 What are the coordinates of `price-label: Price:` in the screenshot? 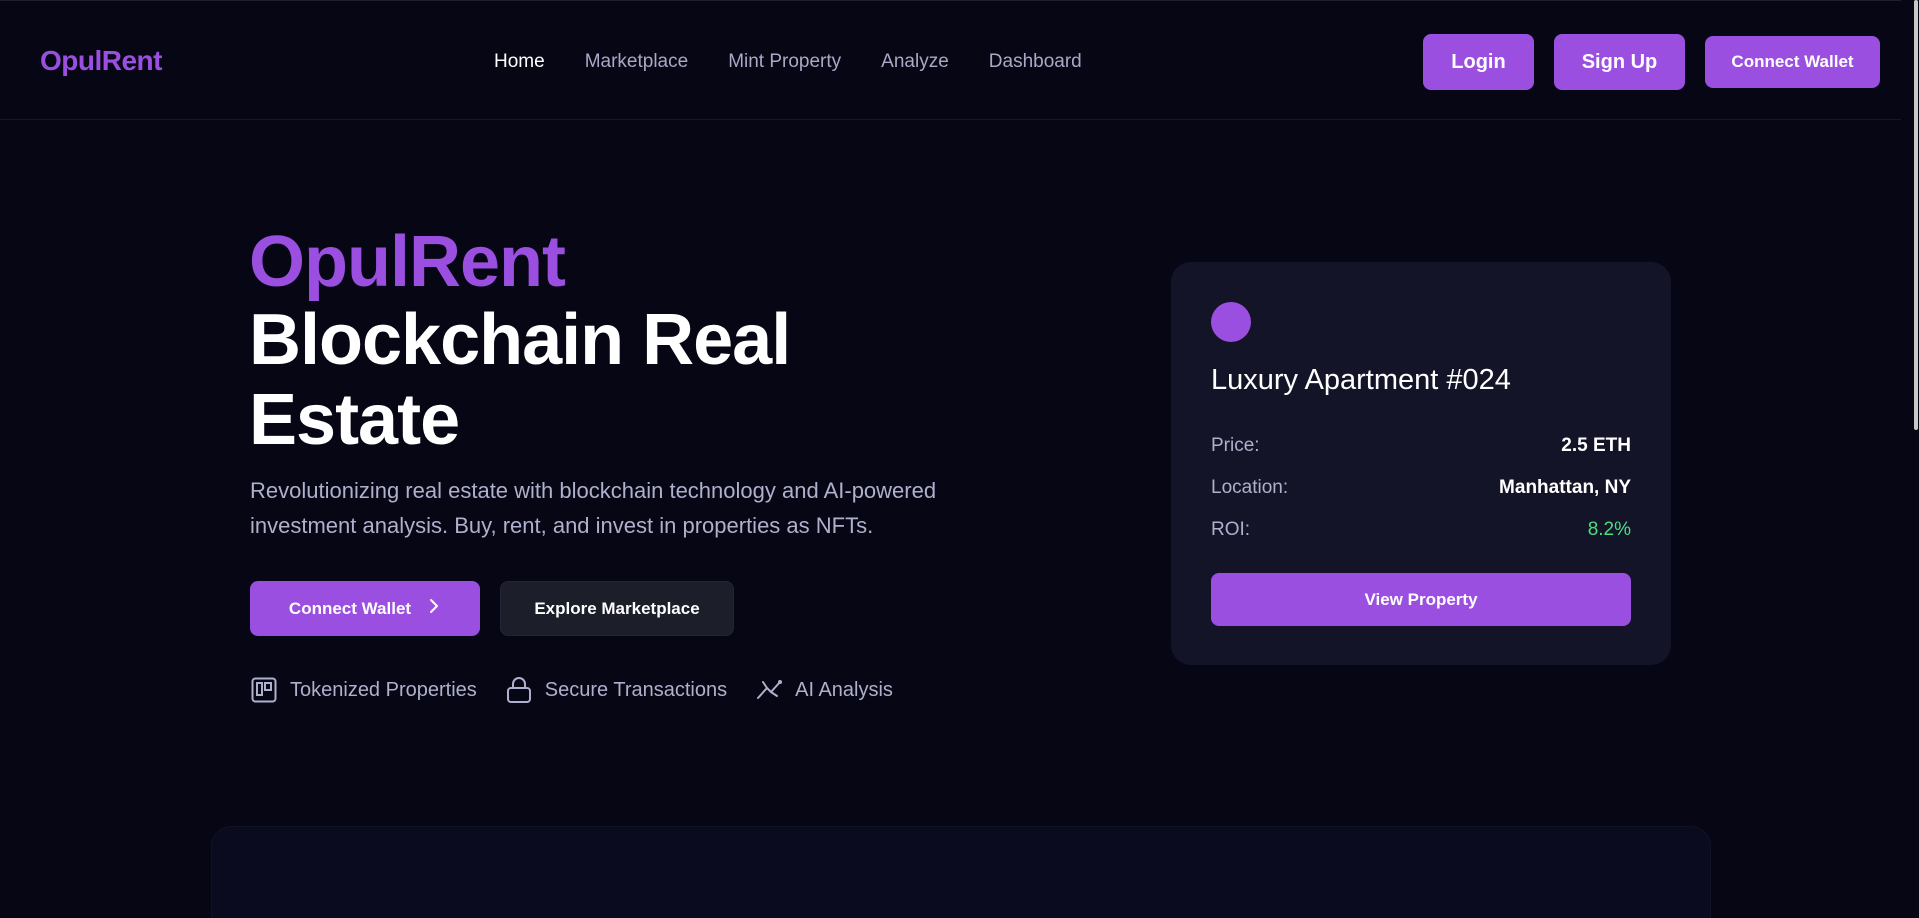 It's located at (1235, 445).